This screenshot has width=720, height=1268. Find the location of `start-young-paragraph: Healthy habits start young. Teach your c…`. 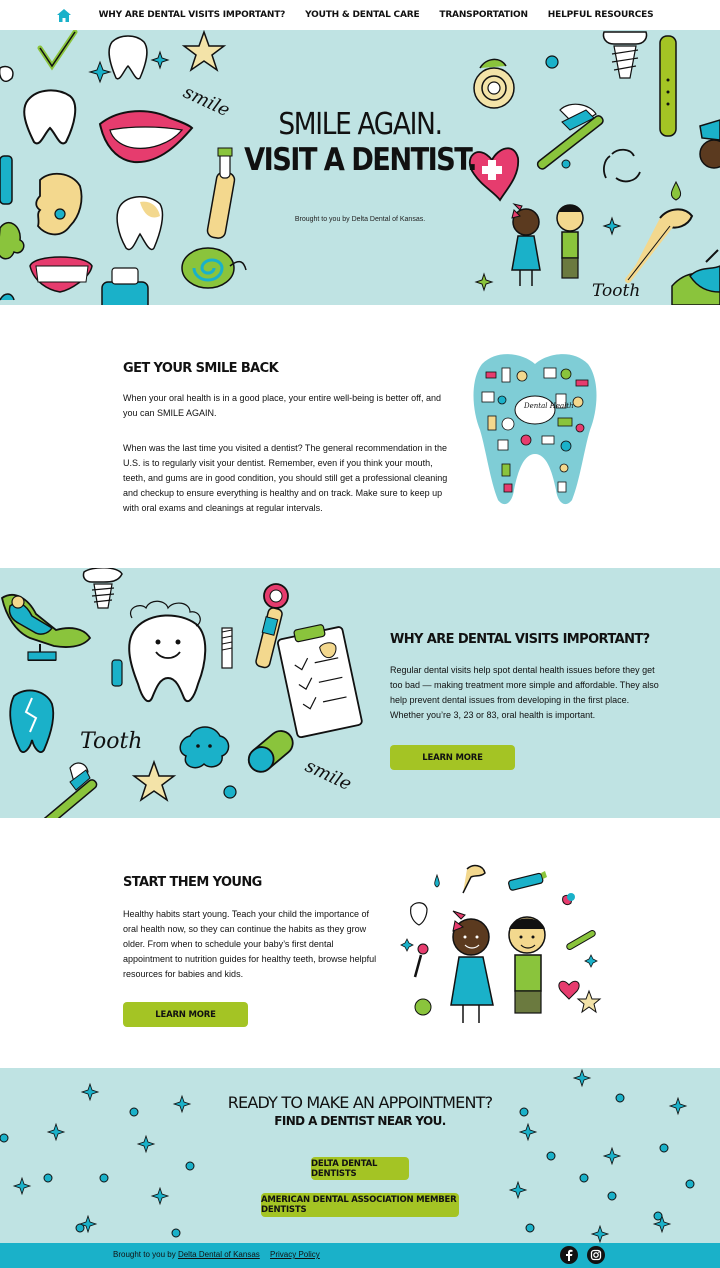

start-young-paragraph: Healthy habits start young. Teach your c… is located at coordinates (250, 944).